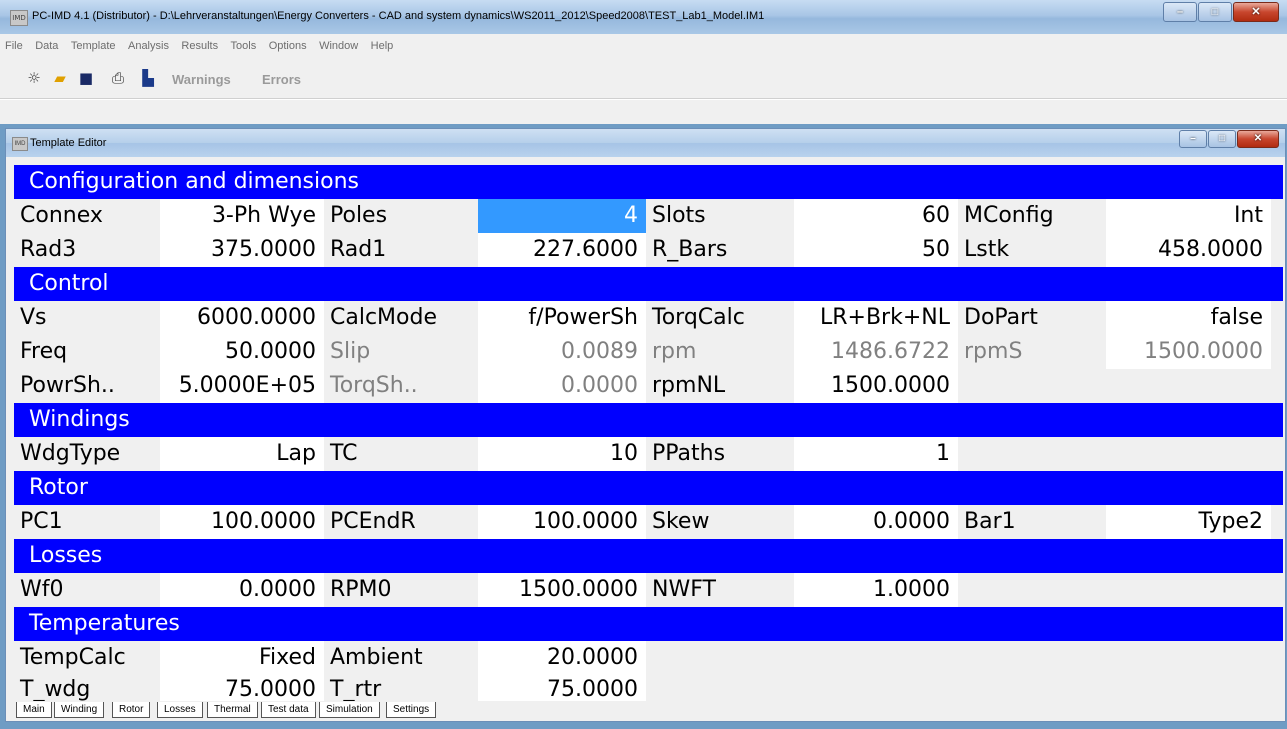  What do you see at coordinates (1188, 318) in the screenshot?
I see `param-value: false` at bounding box center [1188, 318].